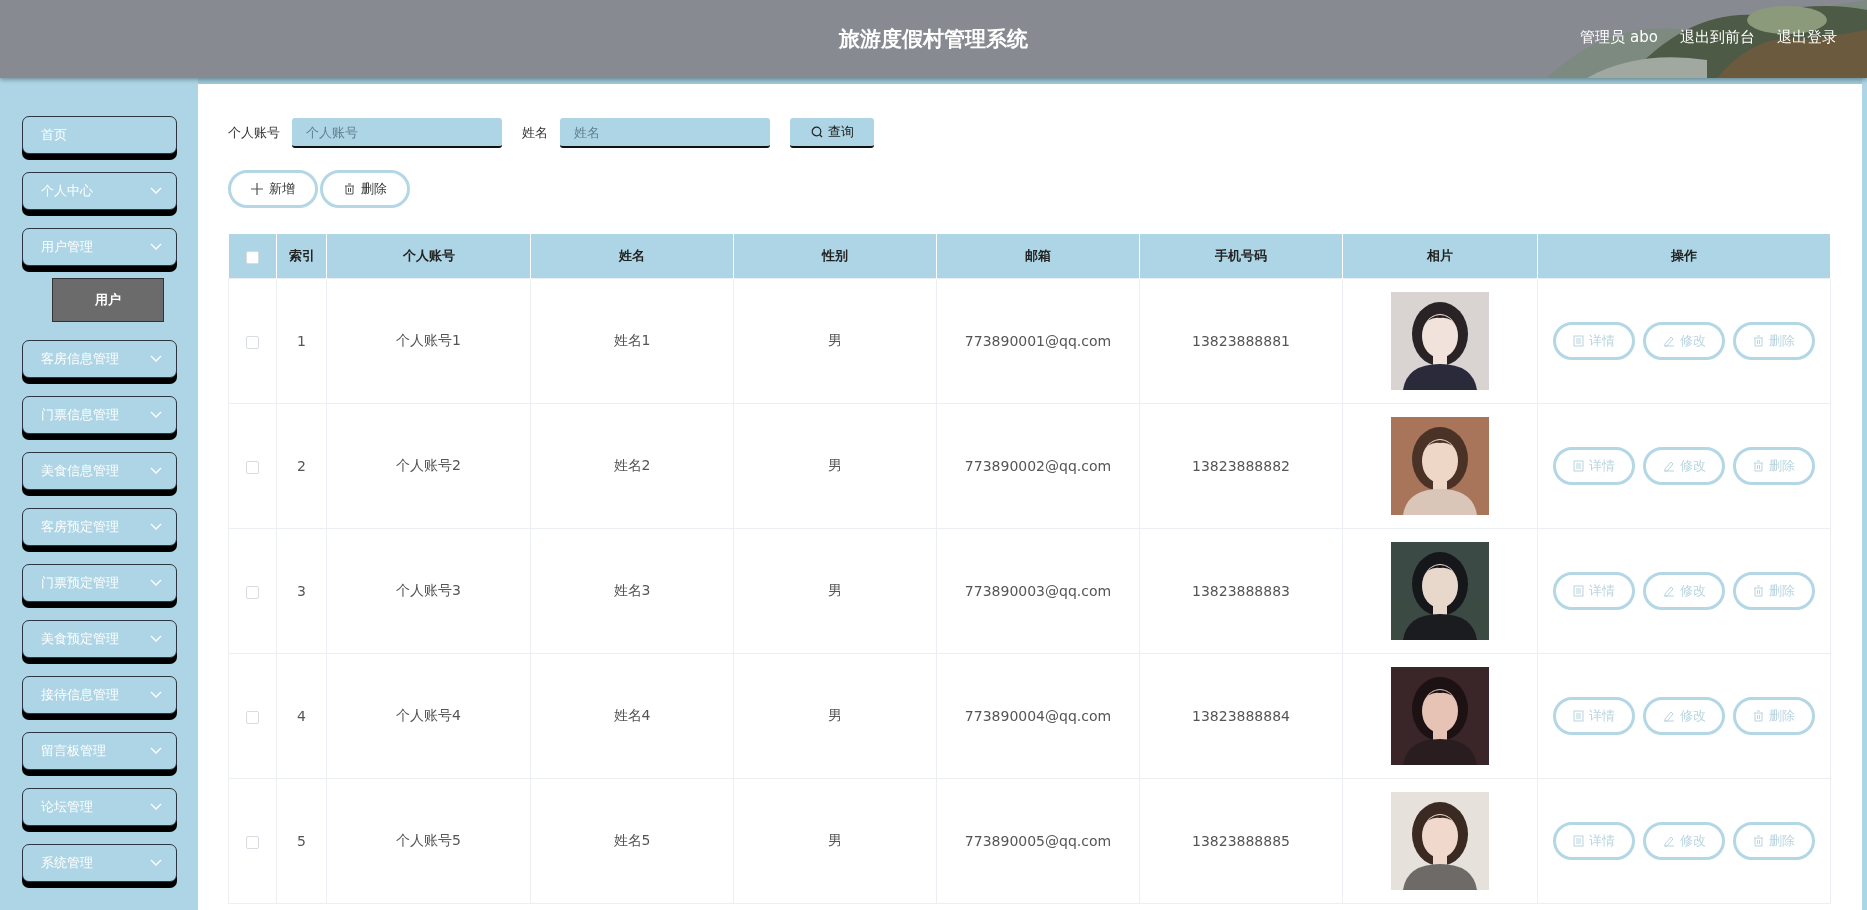  I want to click on table-cell: 773890004@qq.com, so click(1038, 716).